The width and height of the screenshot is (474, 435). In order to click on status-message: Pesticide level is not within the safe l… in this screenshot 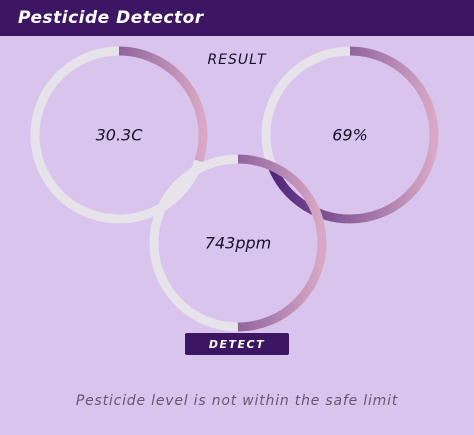, I will do `click(237, 401)`.